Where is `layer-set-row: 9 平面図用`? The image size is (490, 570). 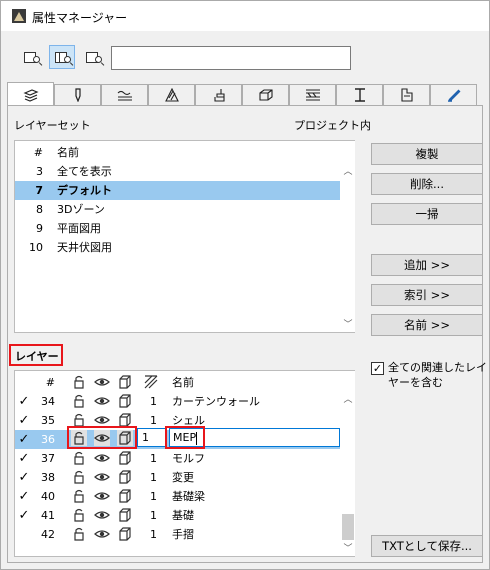
layer-set-row: 9 平面図用 is located at coordinates (177, 228).